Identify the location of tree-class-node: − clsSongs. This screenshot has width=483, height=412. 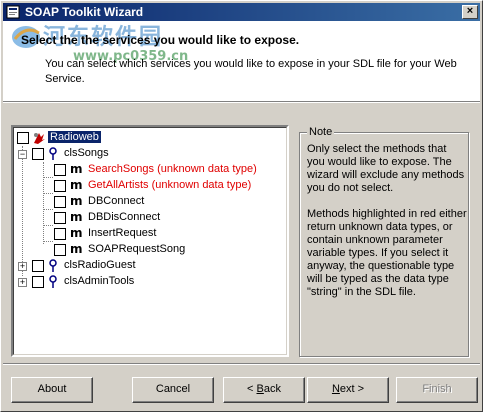
(149, 154).